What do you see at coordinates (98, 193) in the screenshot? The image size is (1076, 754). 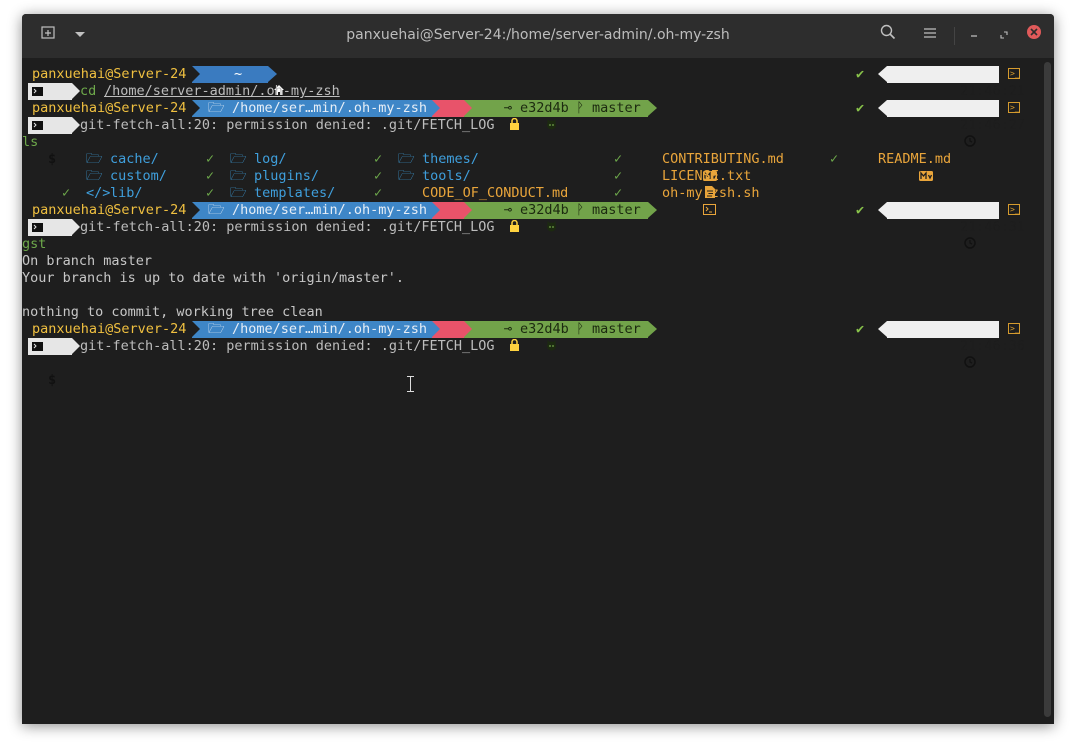 I see `code-icon: </>` at bounding box center [98, 193].